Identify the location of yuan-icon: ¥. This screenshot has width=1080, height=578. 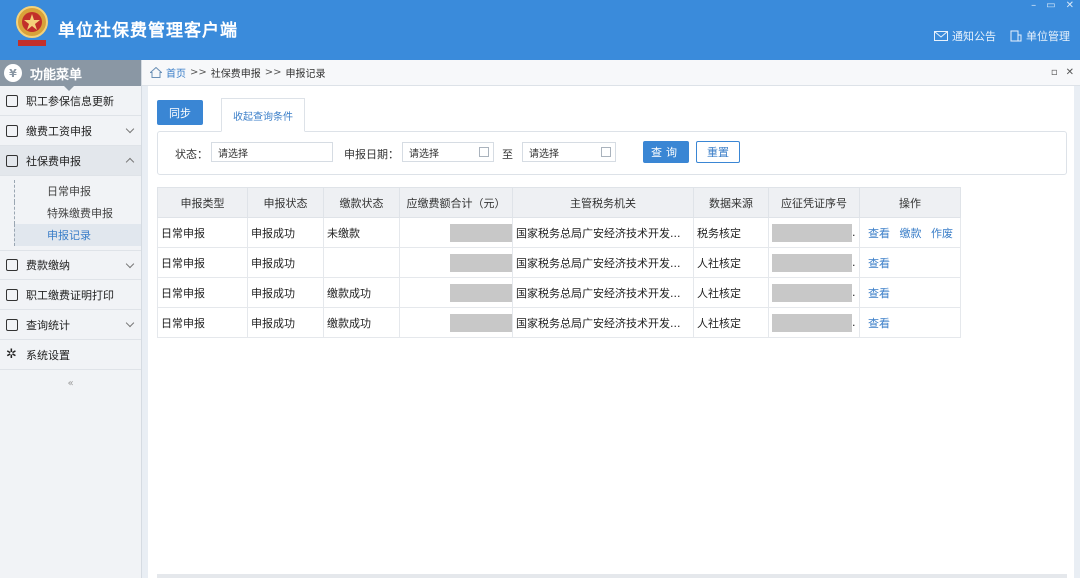
(13, 73).